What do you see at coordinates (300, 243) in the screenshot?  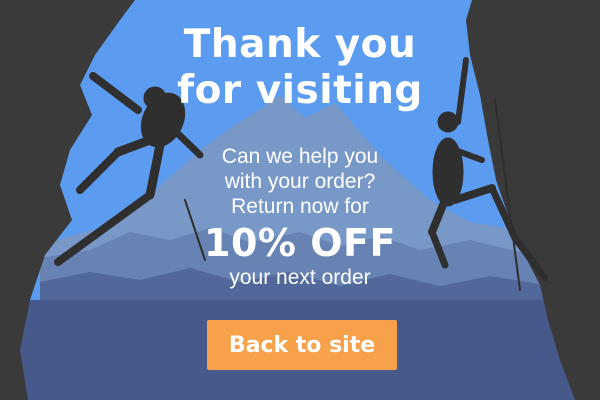 I see `discount-text: 10% OFF` at bounding box center [300, 243].